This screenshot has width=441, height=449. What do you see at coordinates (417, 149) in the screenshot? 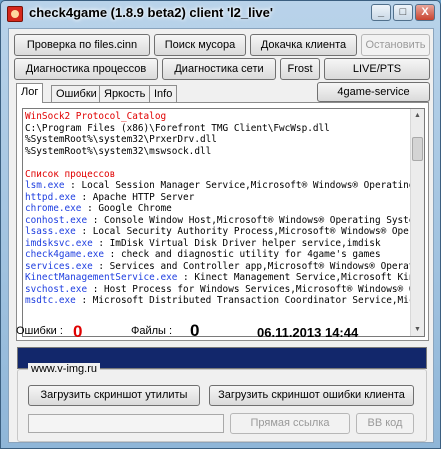
I see `scroll-thumb` at bounding box center [417, 149].